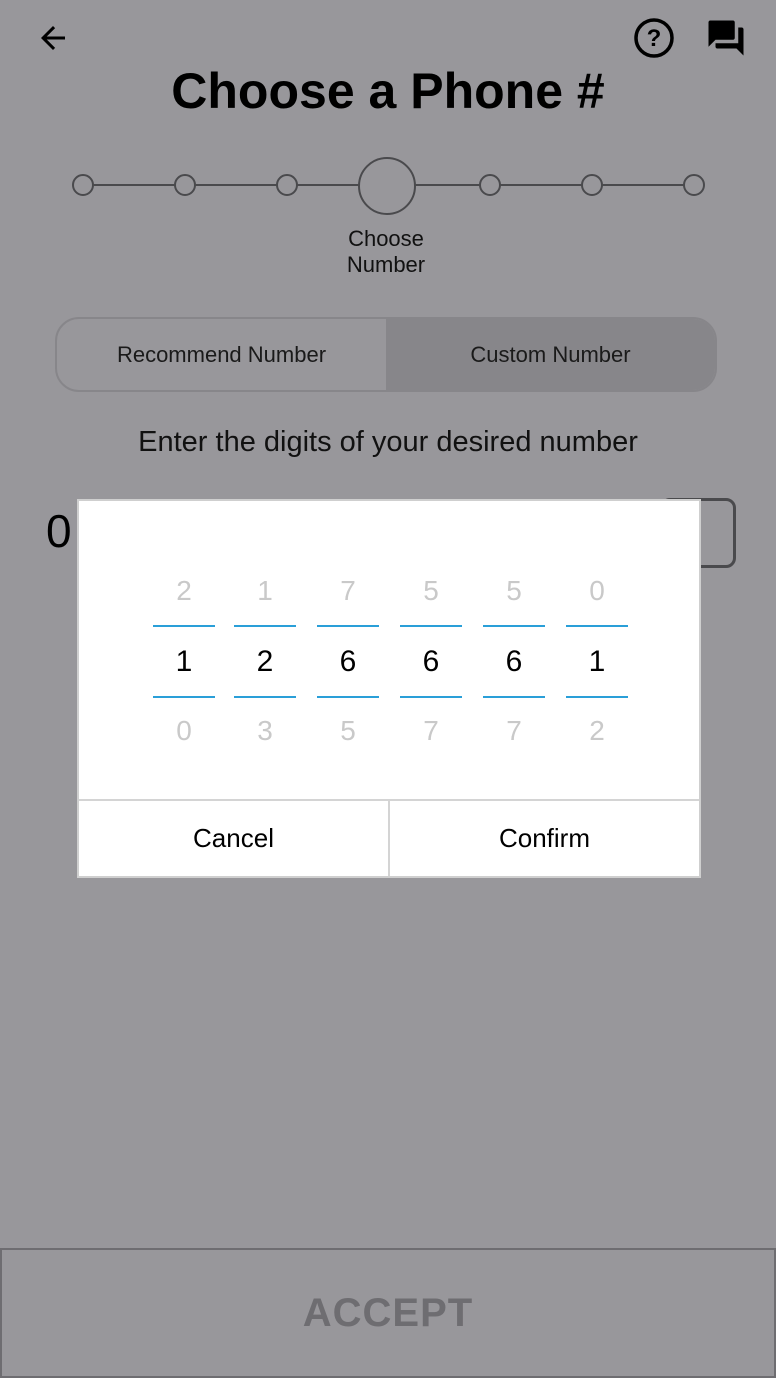  Describe the element at coordinates (388, 442) in the screenshot. I see `instruction-text: Enter the digits of your desired number` at that location.